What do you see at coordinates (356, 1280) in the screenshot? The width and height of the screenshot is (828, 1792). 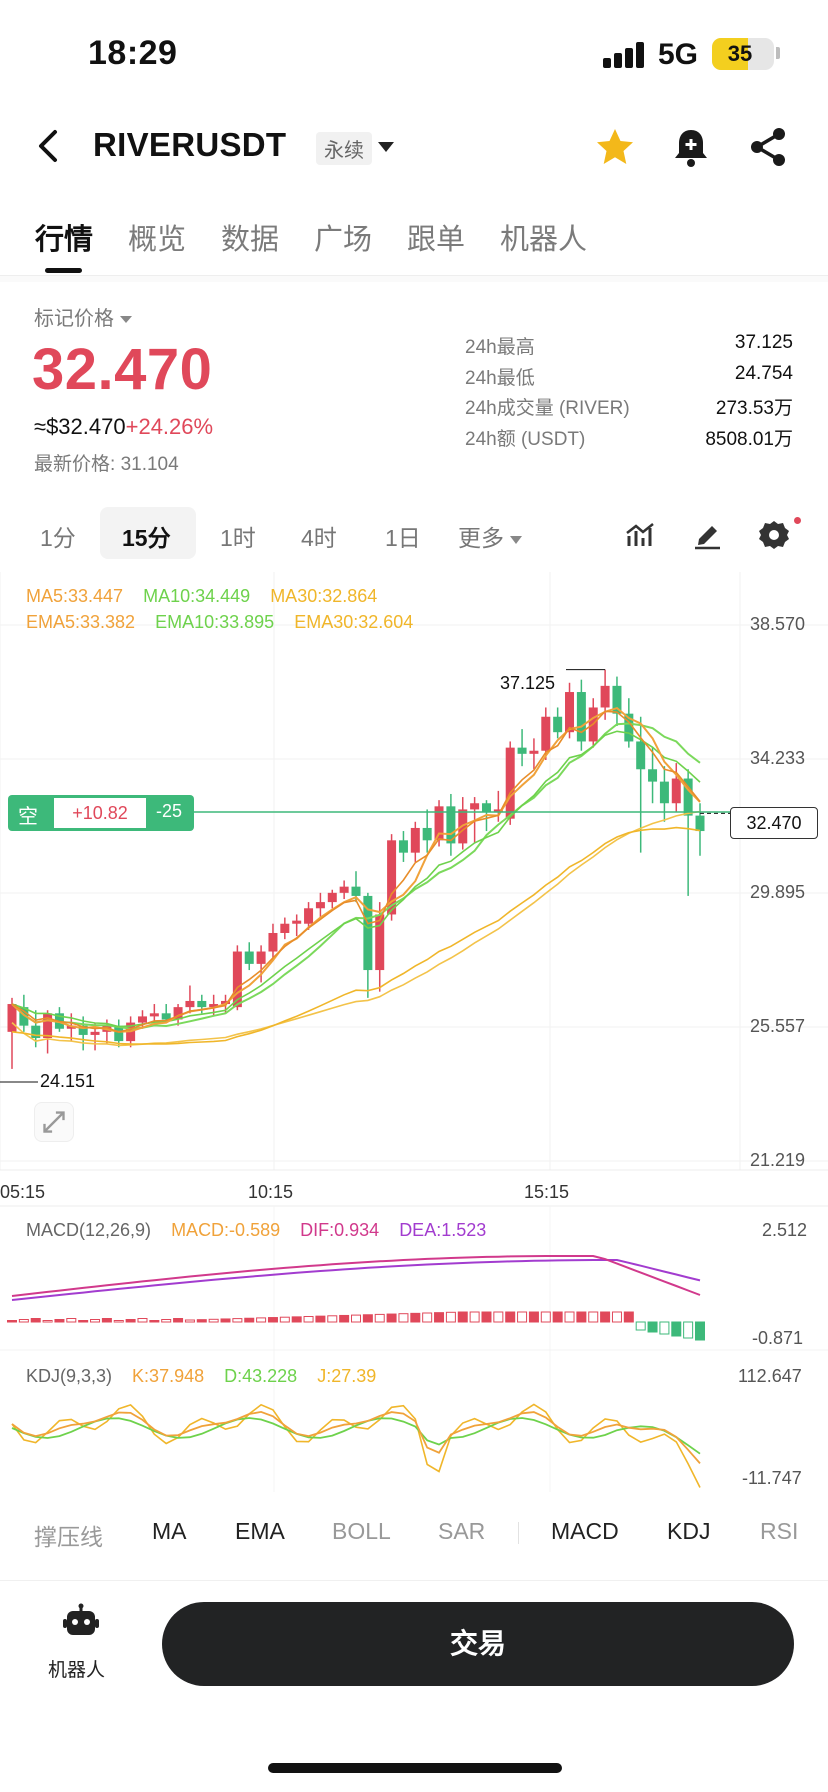 I see `dea-line` at bounding box center [356, 1280].